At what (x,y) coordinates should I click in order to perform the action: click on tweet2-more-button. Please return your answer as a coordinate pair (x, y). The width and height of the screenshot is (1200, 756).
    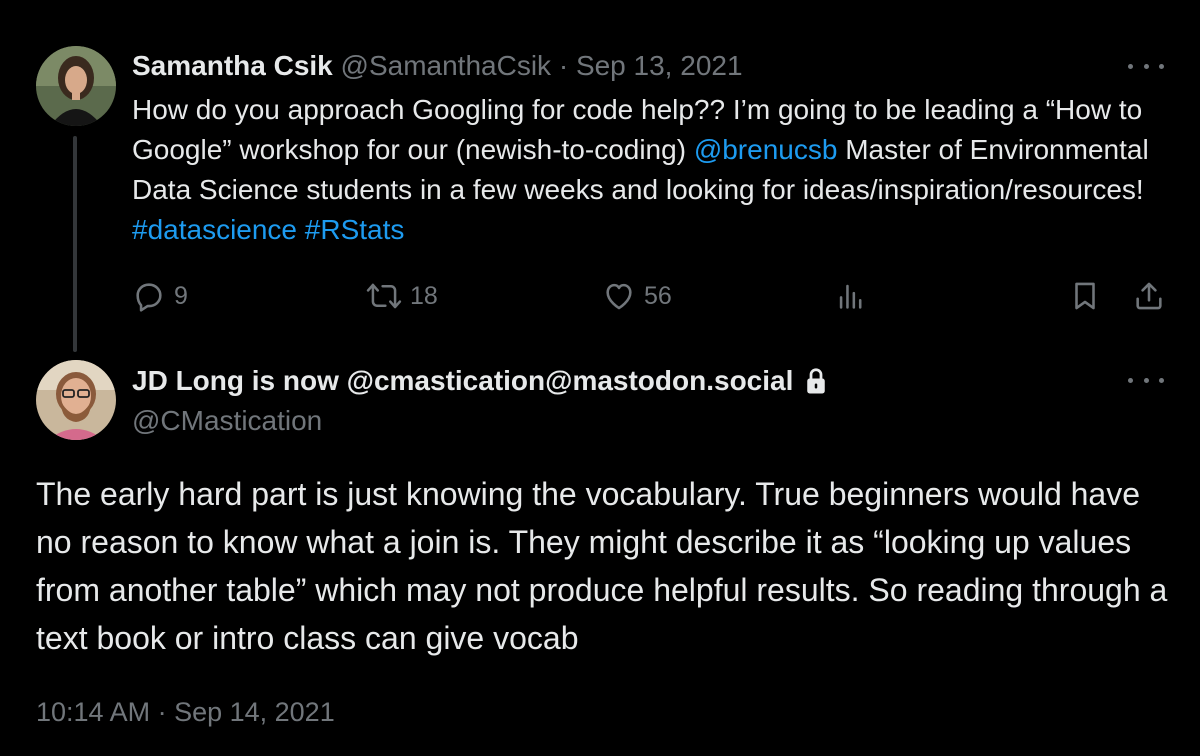
    Looking at the image, I should click on (1146, 380).